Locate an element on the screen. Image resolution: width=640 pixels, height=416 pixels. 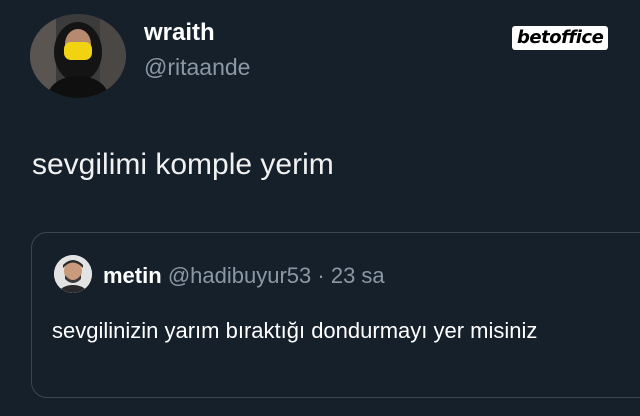
quoted-handle: @hadibuyur53 is located at coordinates (239, 275).